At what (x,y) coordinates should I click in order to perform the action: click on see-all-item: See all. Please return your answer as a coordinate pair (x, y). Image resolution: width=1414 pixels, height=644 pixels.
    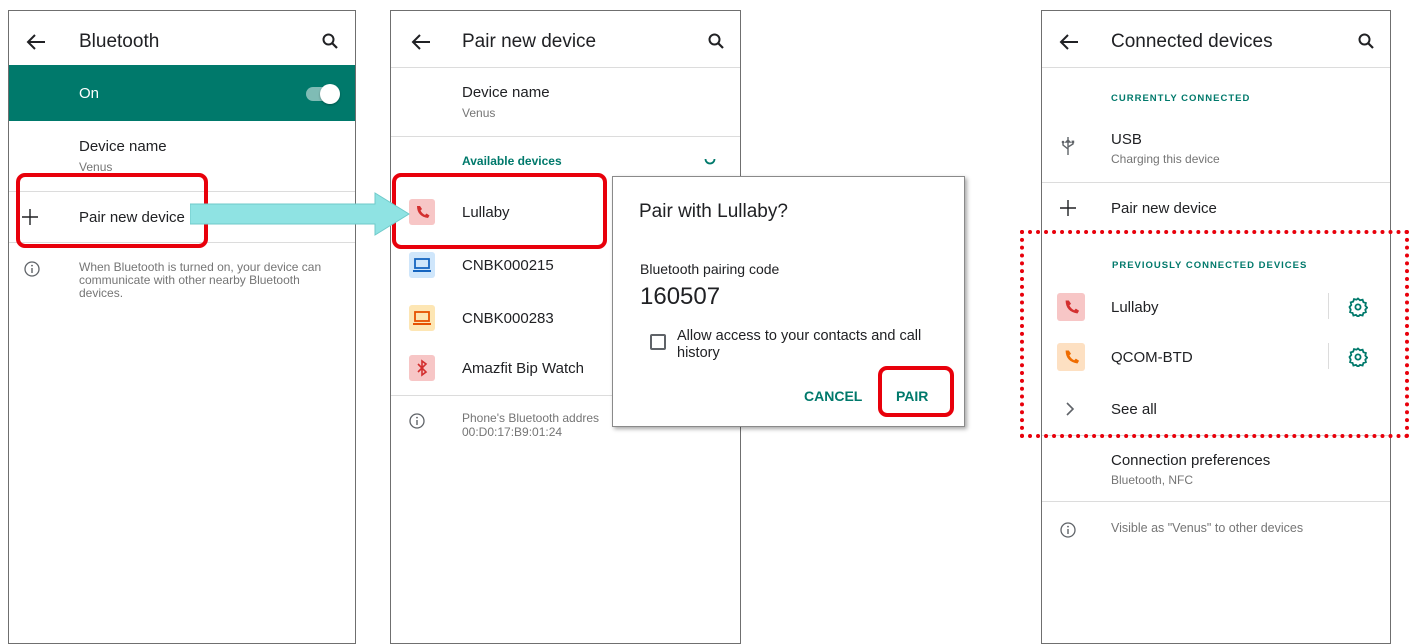
    Looking at the image, I should click on (1216, 409).